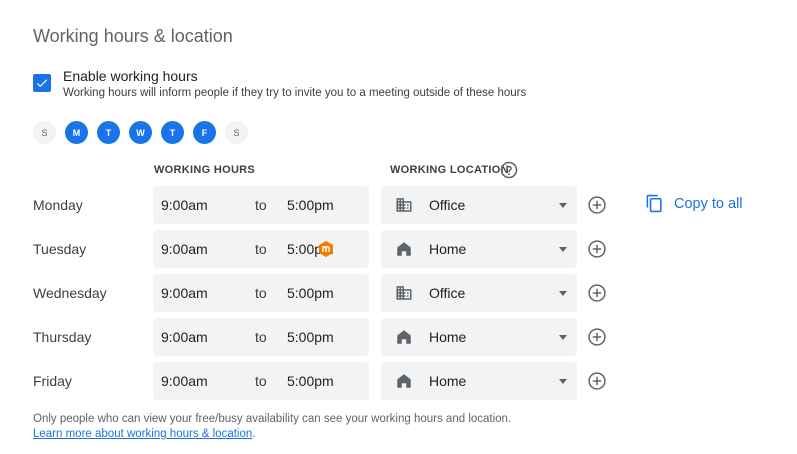  I want to click on copy-to-all-button: Copy to all, so click(694, 203).